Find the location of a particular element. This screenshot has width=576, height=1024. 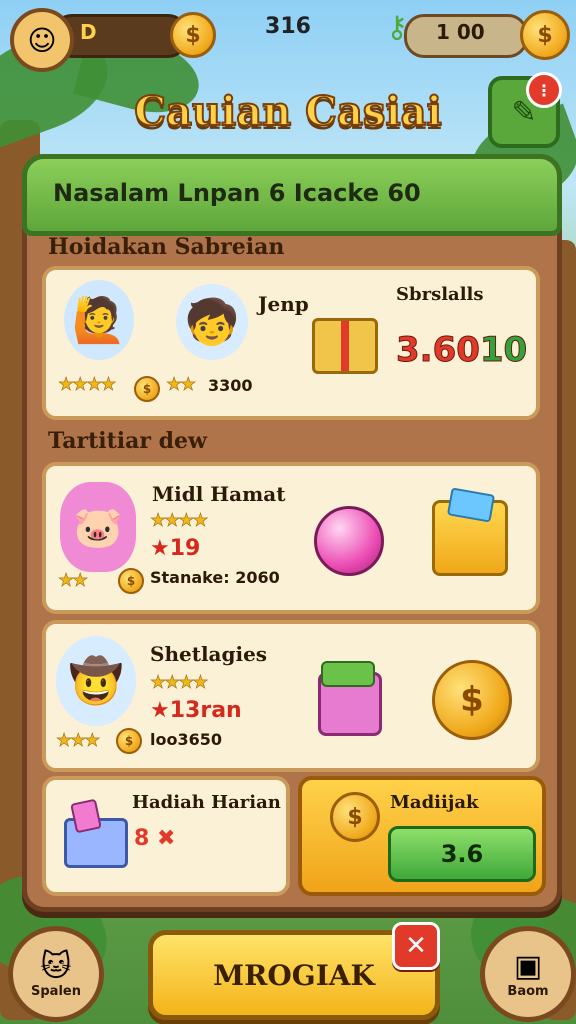

star-count: ★13ran is located at coordinates (196, 710).